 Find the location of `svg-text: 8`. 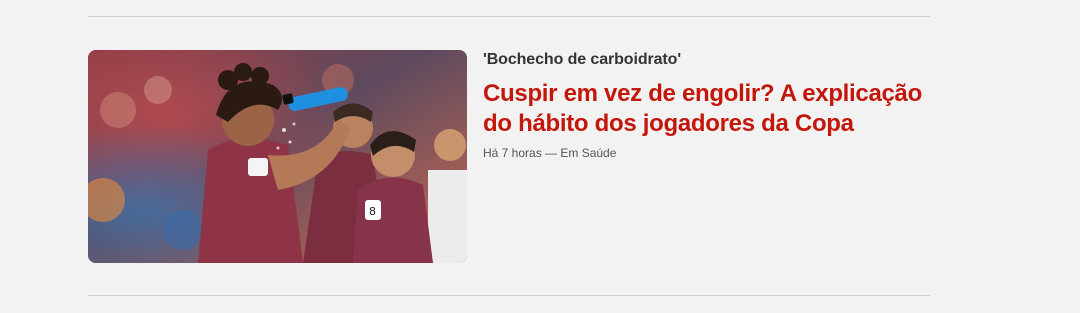

svg-text: 8 is located at coordinates (372, 211).